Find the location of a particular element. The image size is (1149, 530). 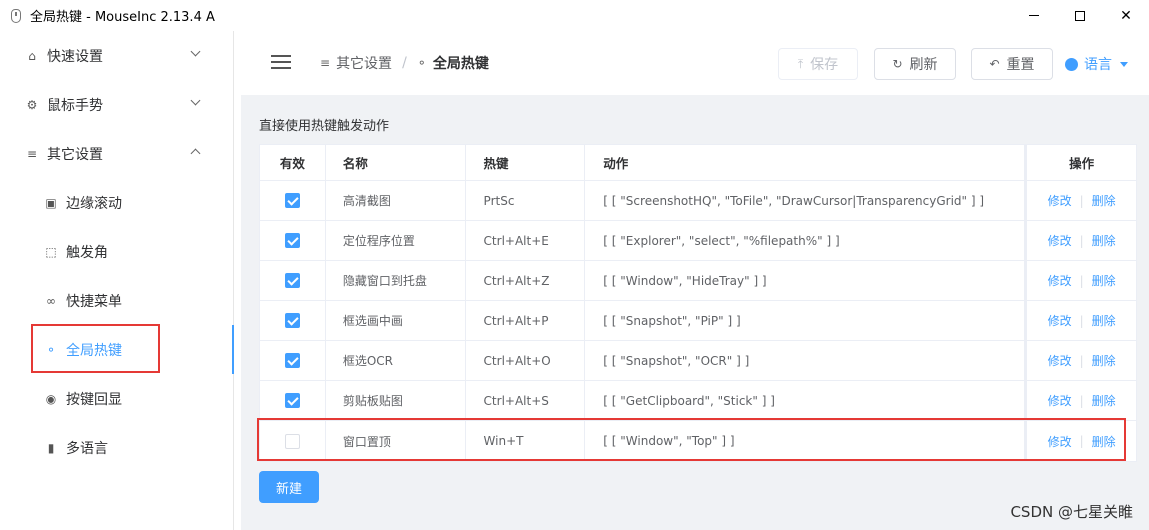

reset-button-label: 重置 is located at coordinates (1020, 65).